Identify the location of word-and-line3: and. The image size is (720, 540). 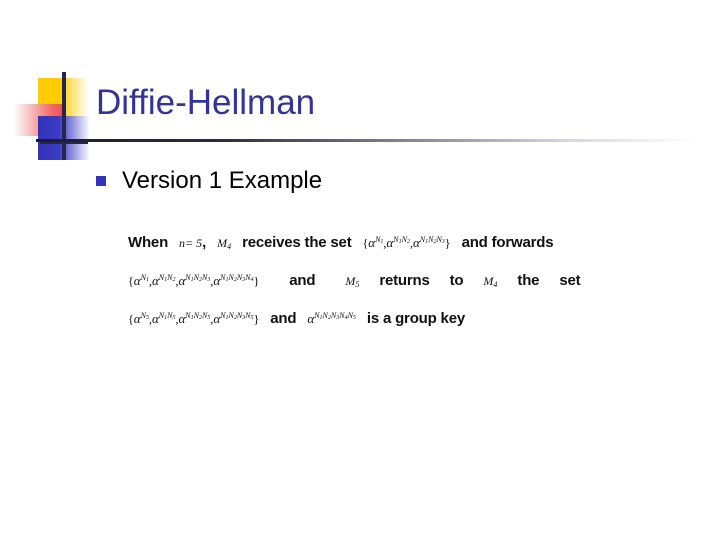
(283, 318).